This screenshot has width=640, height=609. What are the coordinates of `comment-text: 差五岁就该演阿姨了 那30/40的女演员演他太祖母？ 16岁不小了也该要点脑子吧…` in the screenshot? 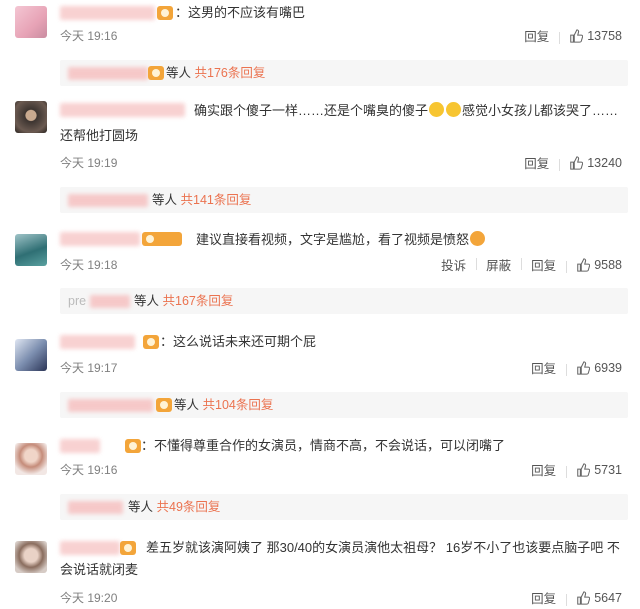 It's located at (383, 547).